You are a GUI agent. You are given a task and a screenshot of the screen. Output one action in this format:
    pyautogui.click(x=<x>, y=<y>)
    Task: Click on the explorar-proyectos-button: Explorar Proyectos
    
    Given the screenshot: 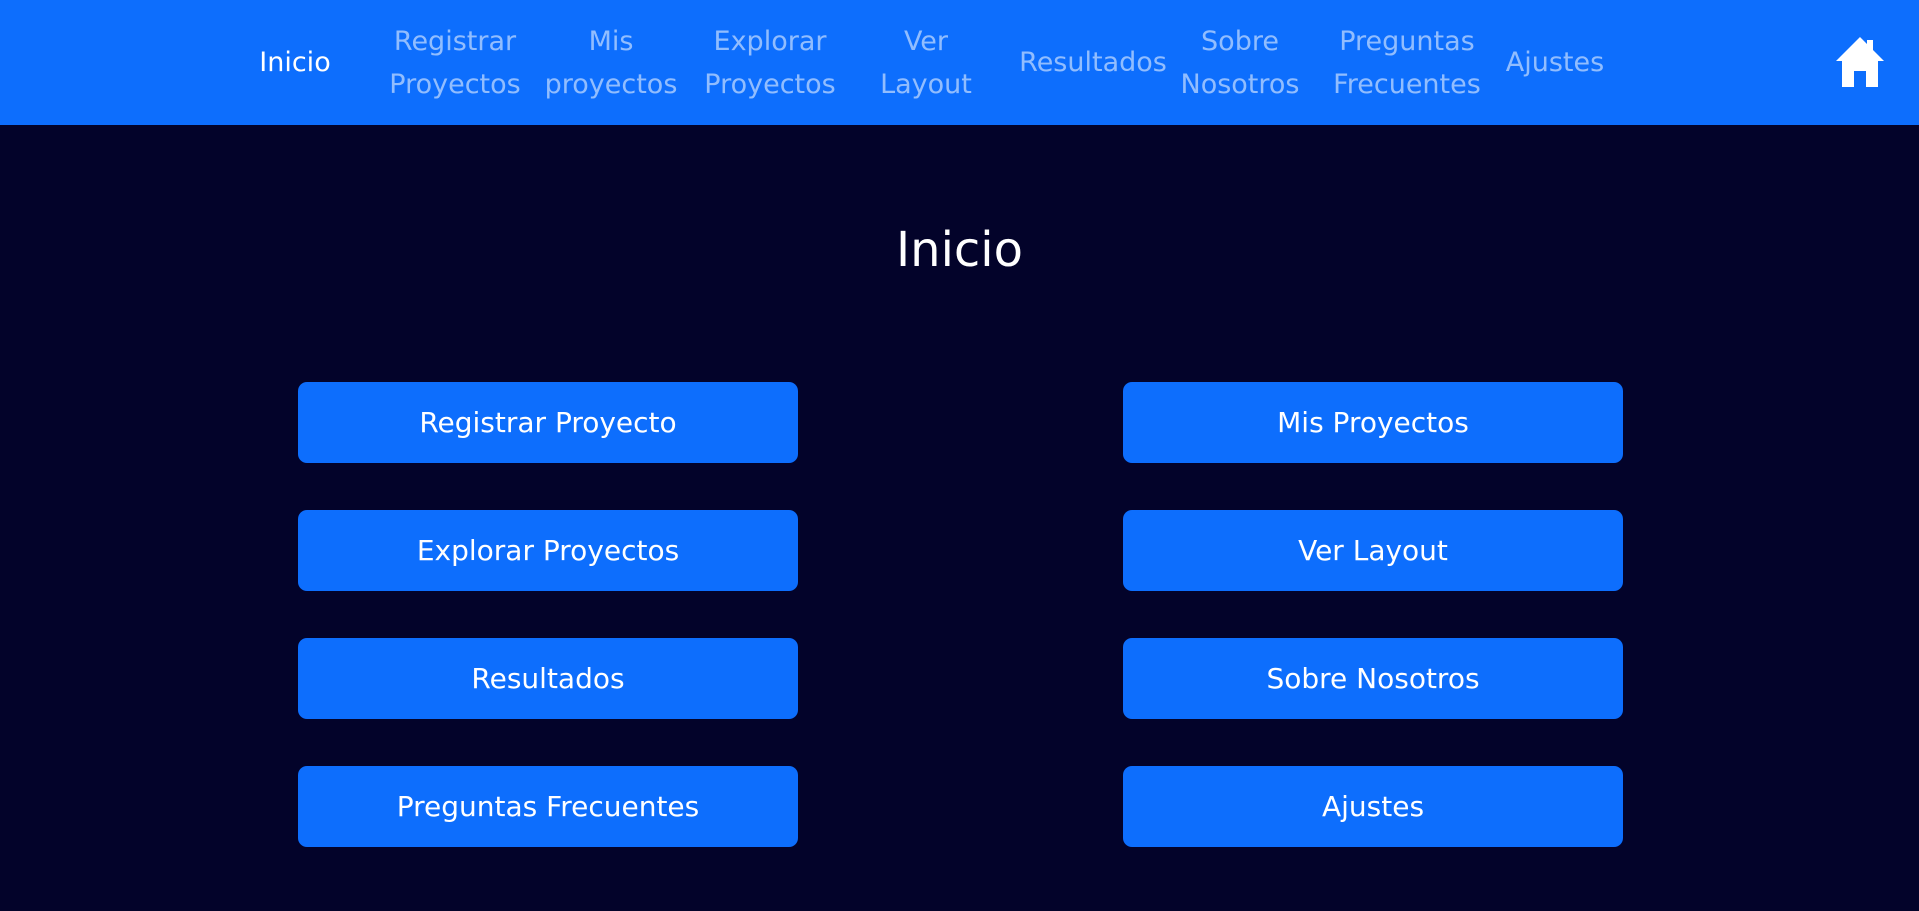 What is the action you would take?
    pyautogui.click(x=548, y=550)
    